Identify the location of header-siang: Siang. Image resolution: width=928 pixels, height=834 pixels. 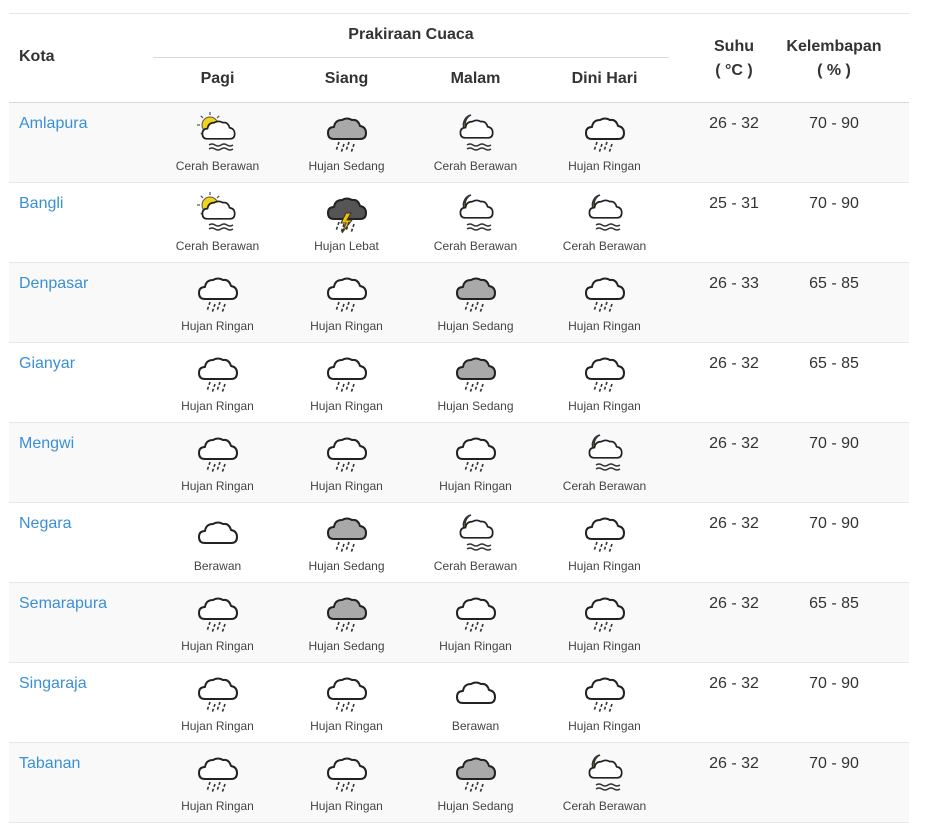
(346, 78).